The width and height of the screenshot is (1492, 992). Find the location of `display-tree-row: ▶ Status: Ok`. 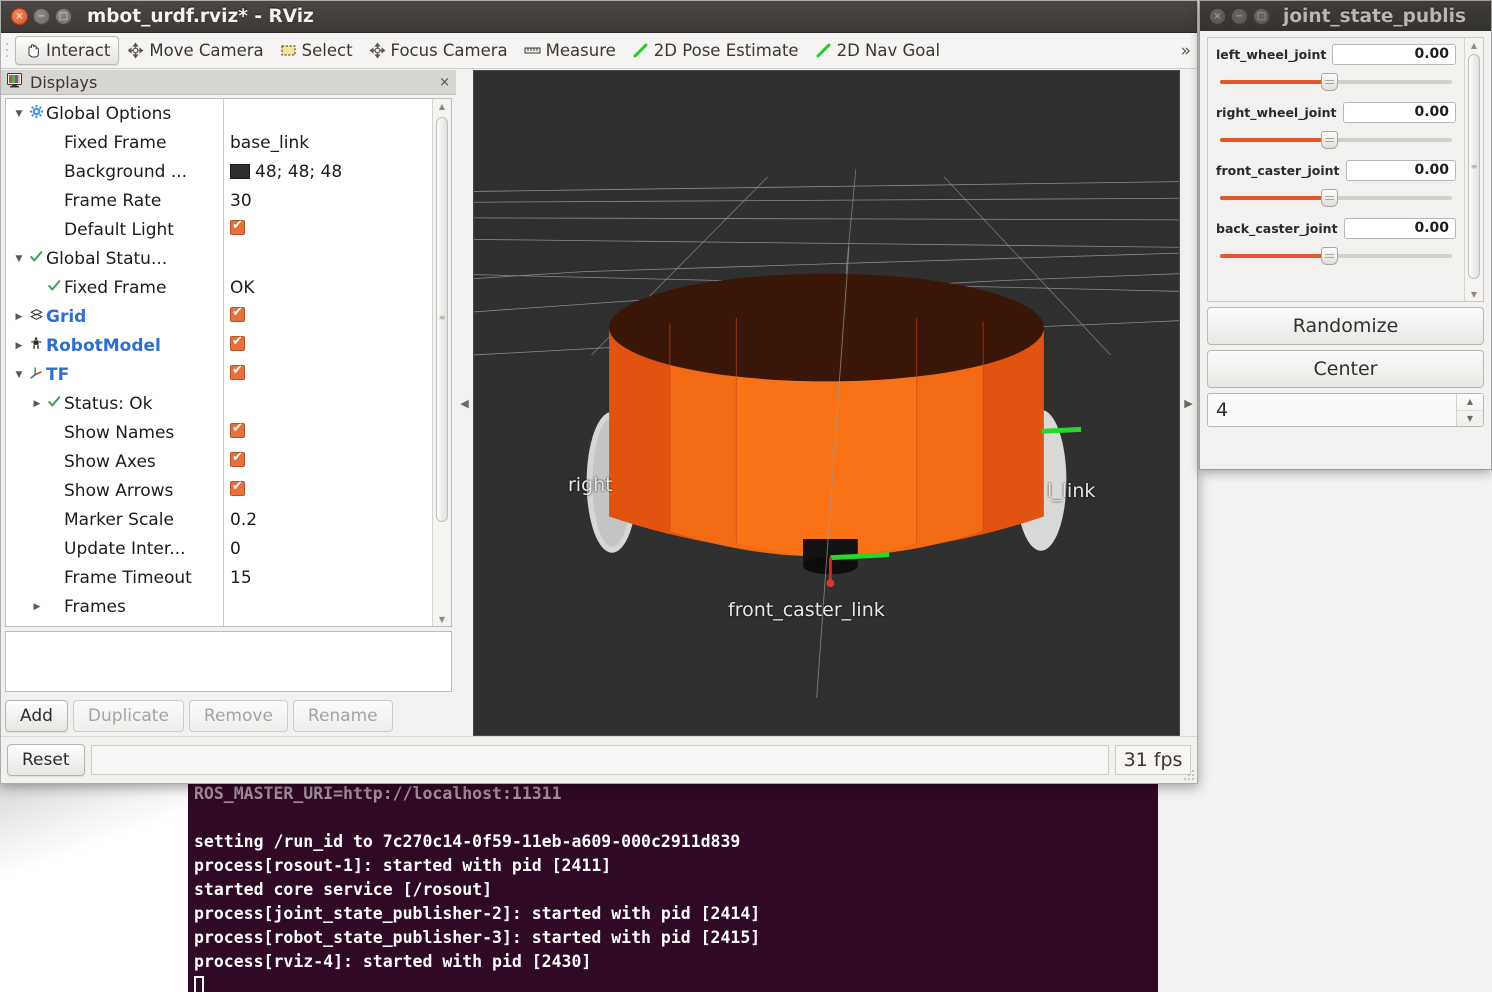

display-tree-row: ▶ Status: Ok is located at coordinates (219, 403).